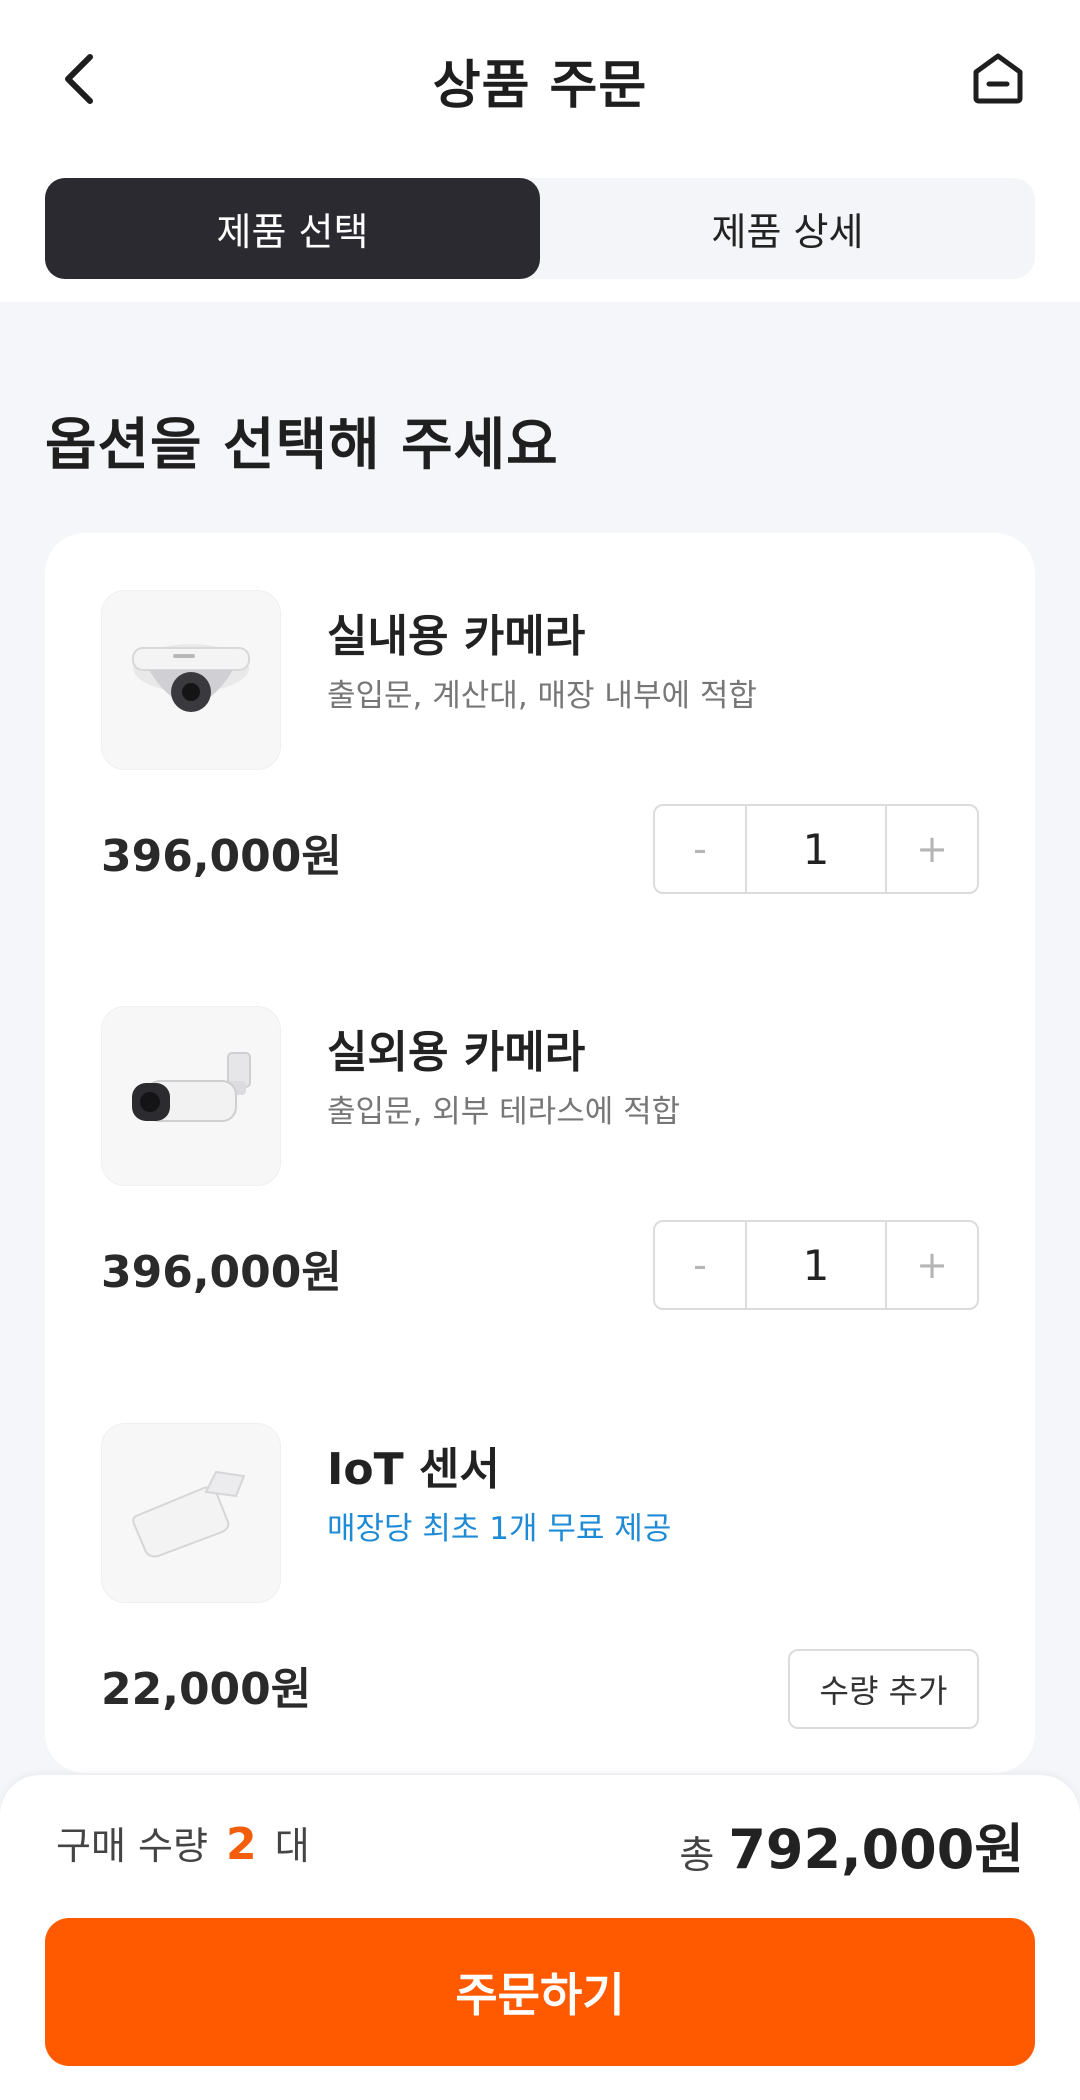 The width and height of the screenshot is (1080, 2100). I want to click on tab-product-detail: 제품 상세, so click(787, 228).